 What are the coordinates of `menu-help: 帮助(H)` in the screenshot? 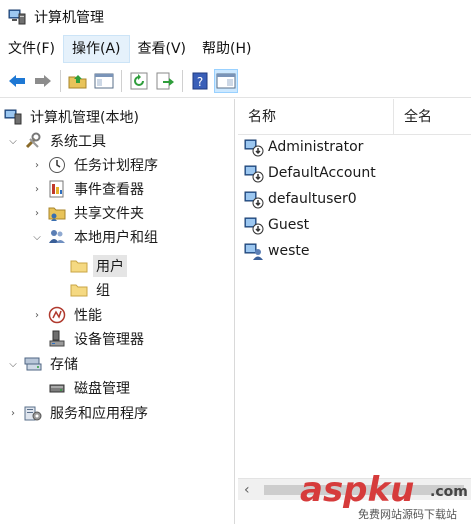 It's located at (226, 49).